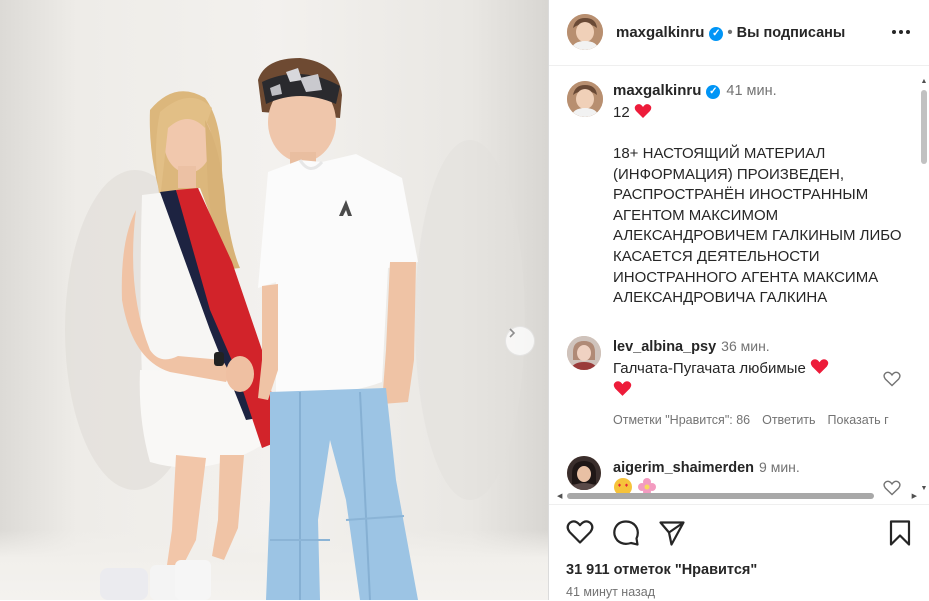 This screenshot has width=929, height=601. I want to click on more-options-button, so click(901, 34).